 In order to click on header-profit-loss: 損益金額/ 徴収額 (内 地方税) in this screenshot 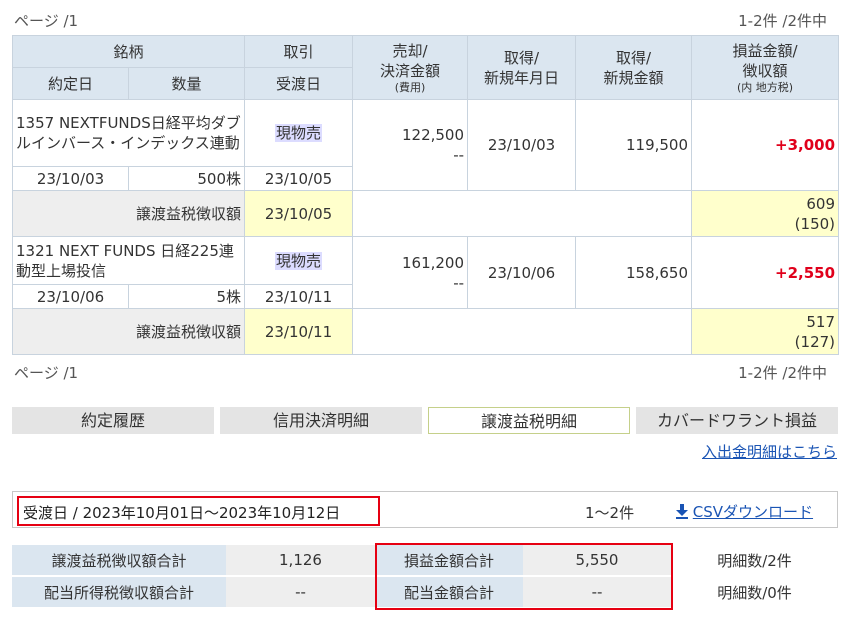, I will do `click(765, 67)`.